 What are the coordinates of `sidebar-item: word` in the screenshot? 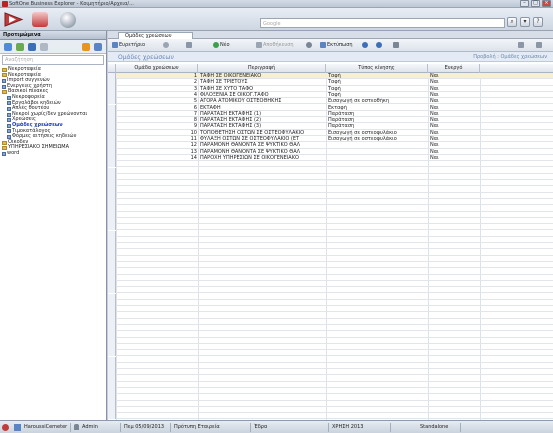 It's located at (53, 153).